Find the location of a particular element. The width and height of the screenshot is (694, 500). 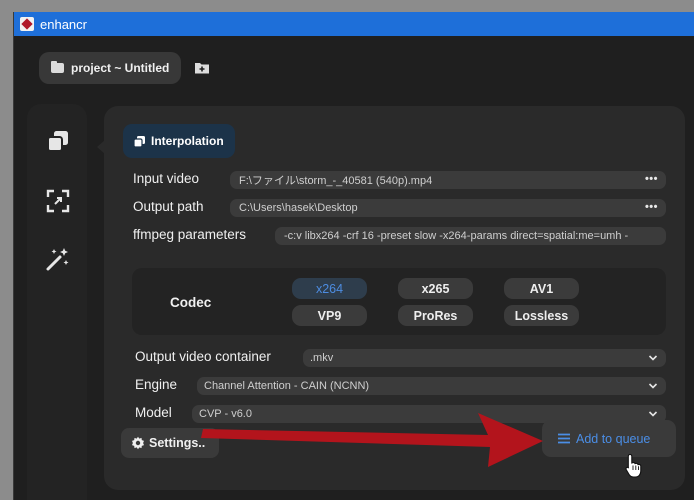

project-selector: project ~ Untitled is located at coordinates (110, 68).